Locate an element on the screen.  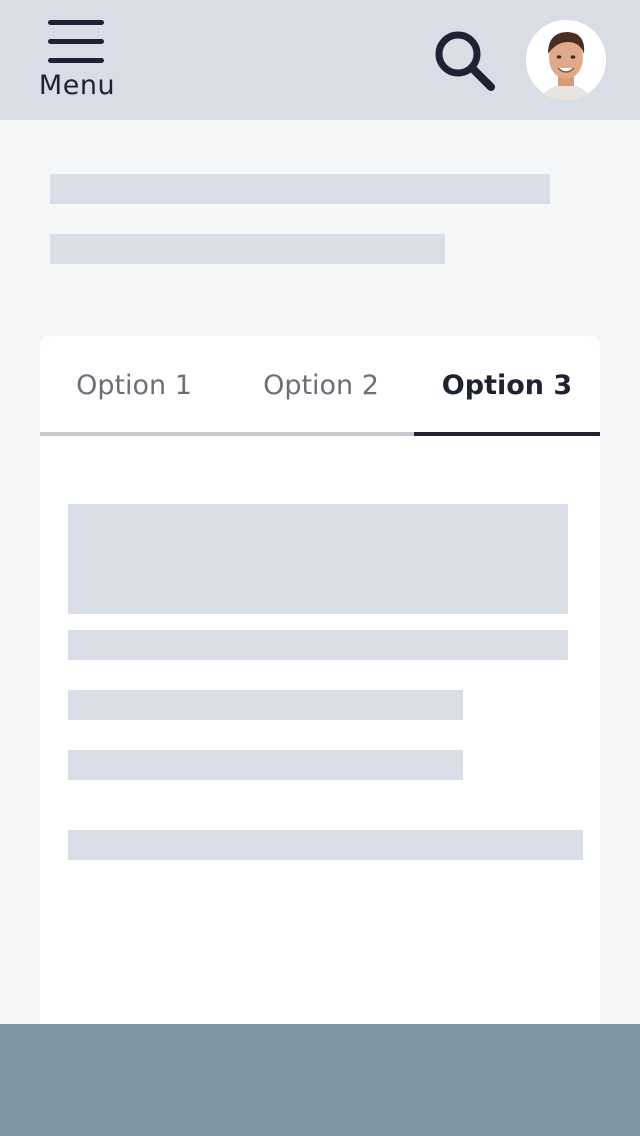
menu-label: Menu is located at coordinates (77, 85).